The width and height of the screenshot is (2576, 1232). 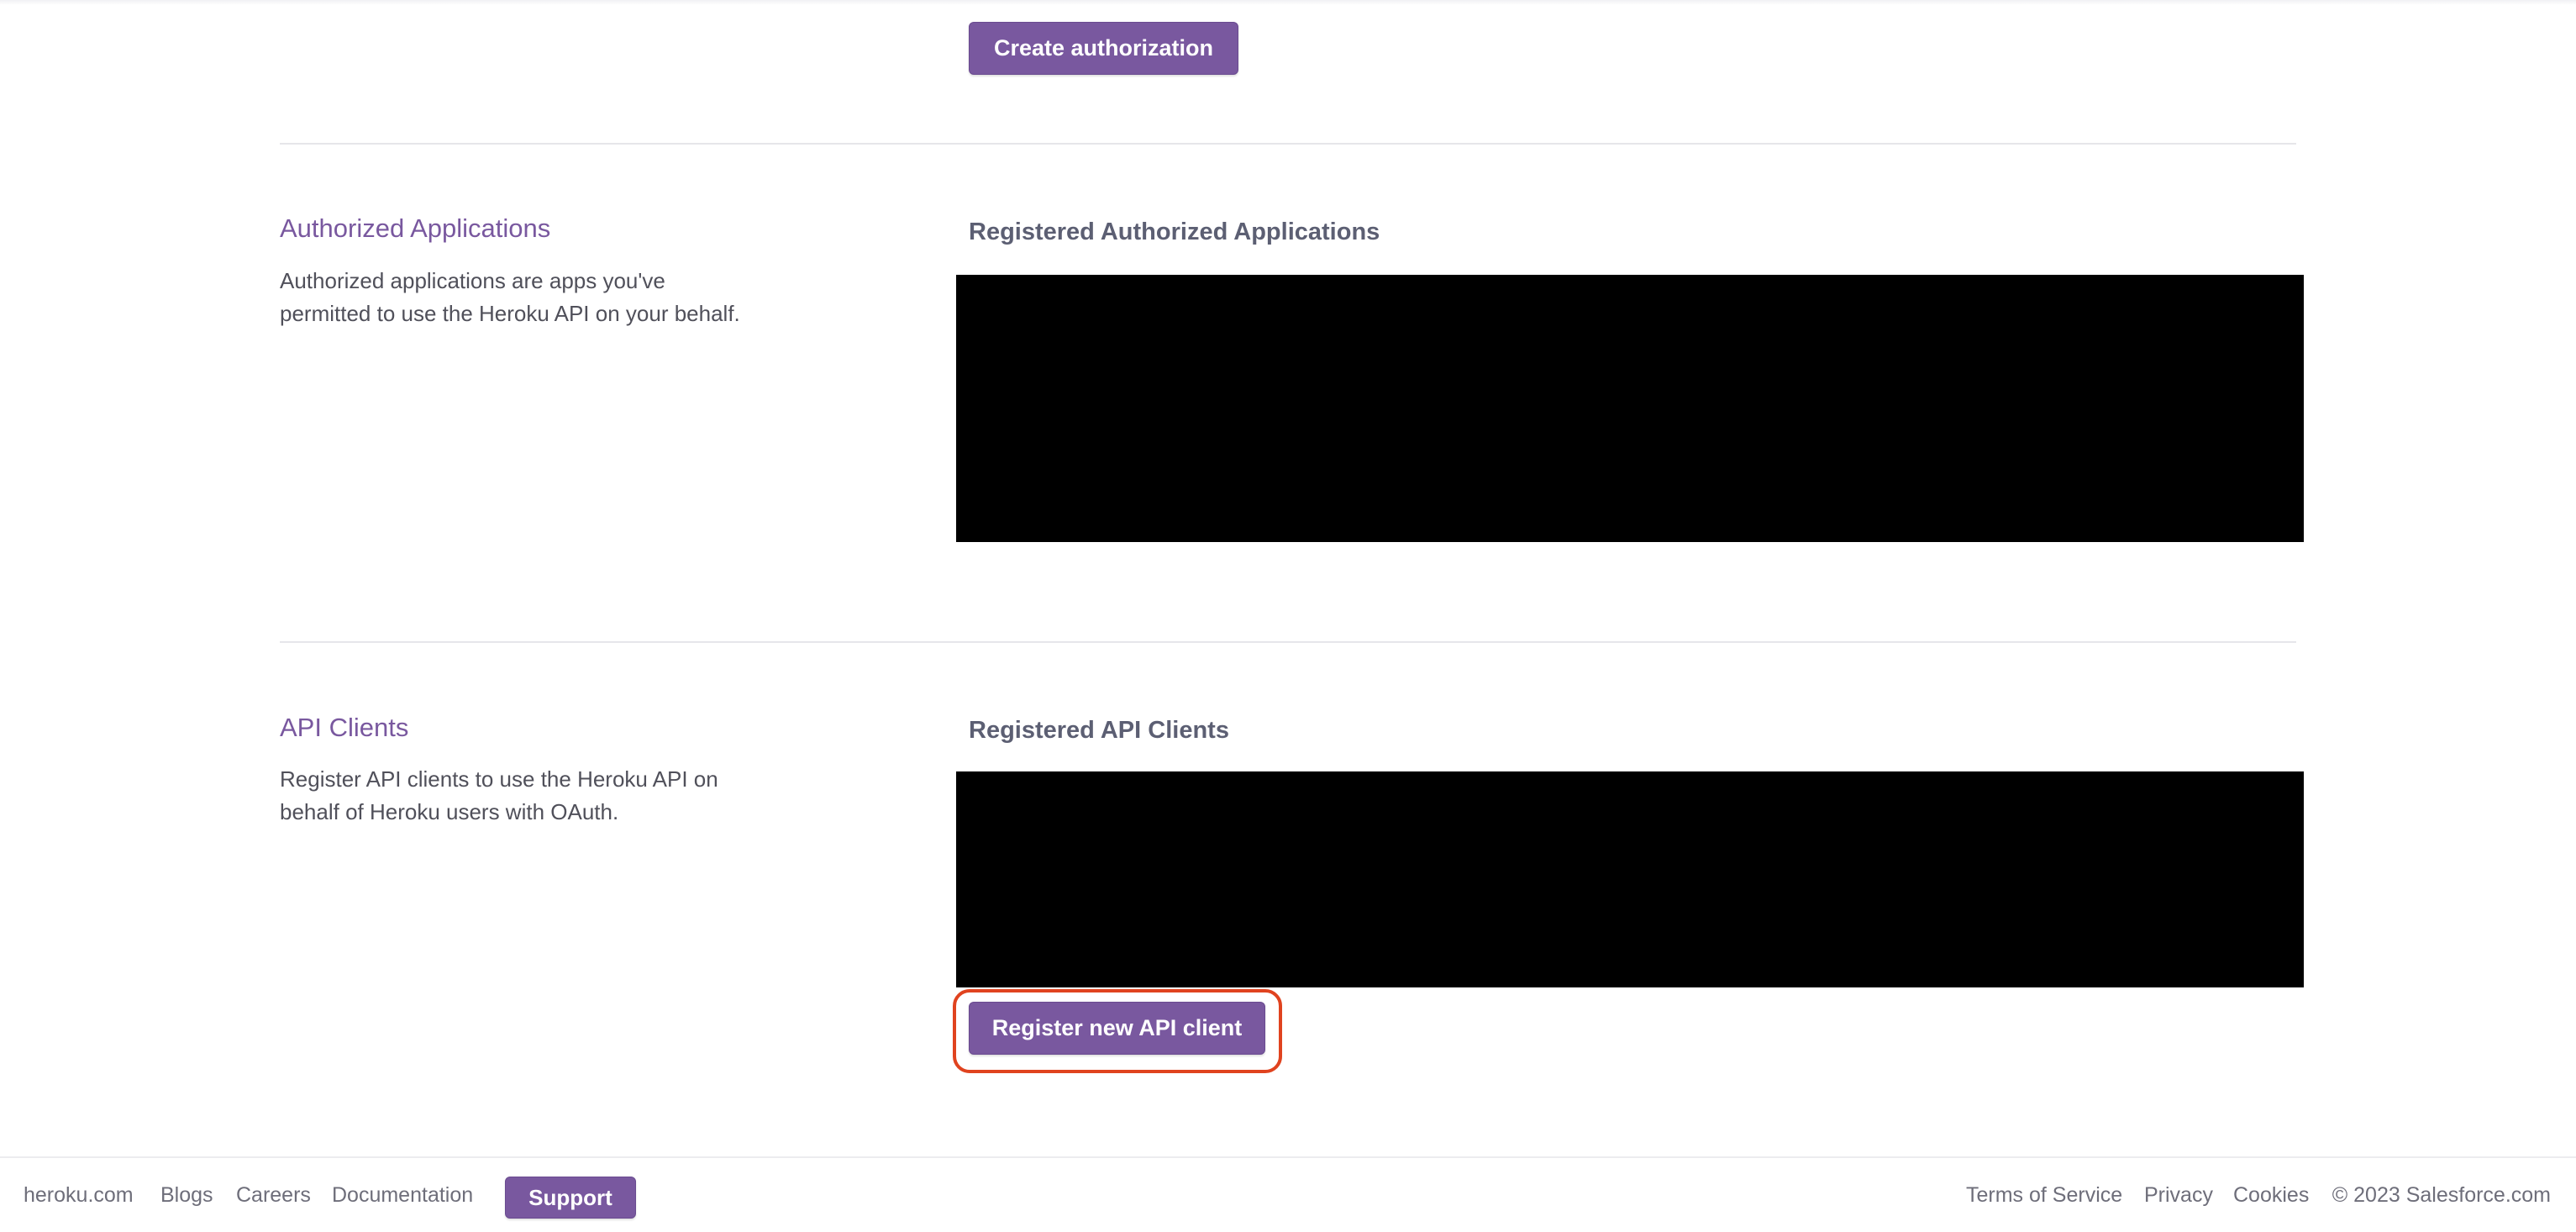 What do you see at coordinates (1103, 48) in the screenshot?
I see `create-authorization-button: Create authorization` at bounding box center [1103, 48].